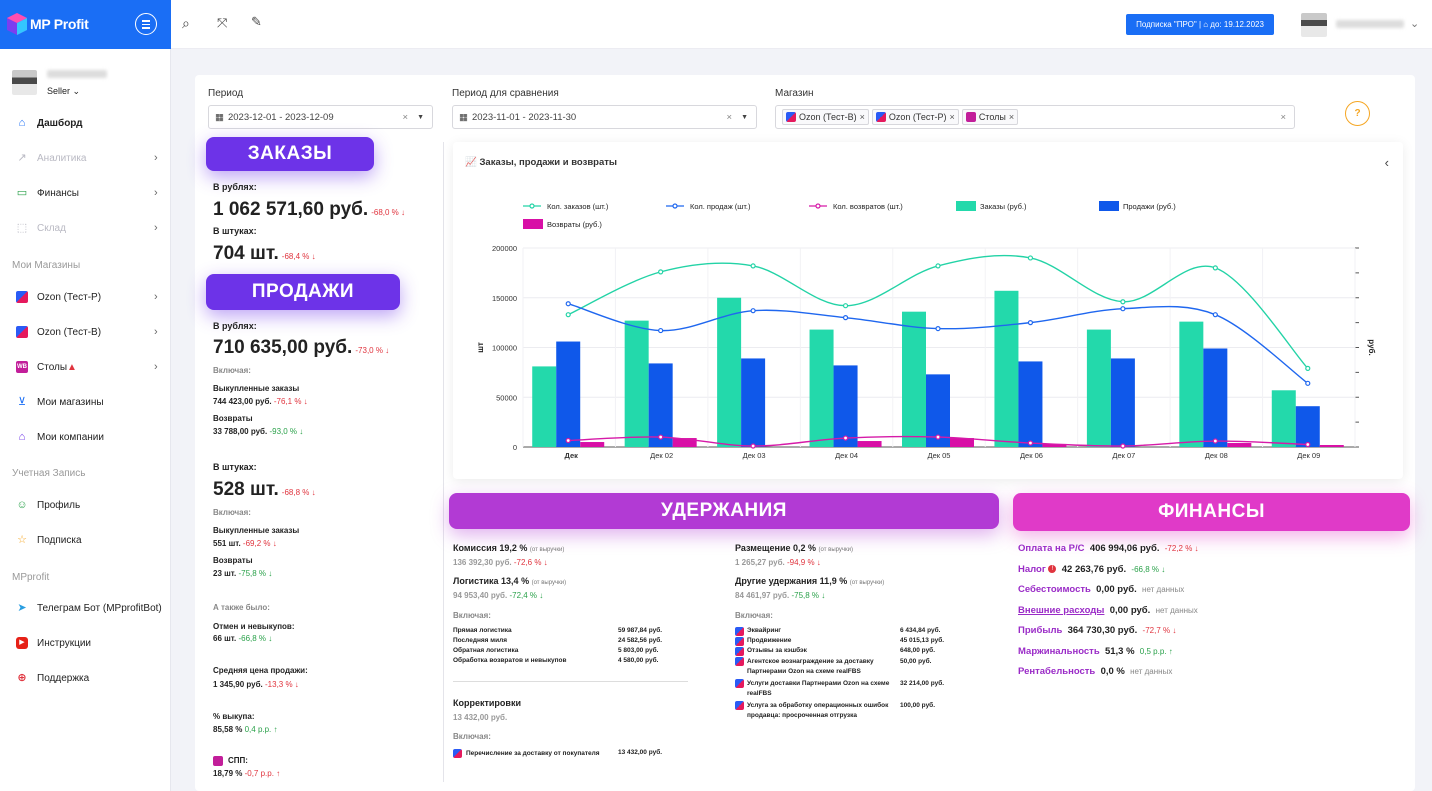 This screenshot has width=1432, height=791. Describe the element at coordinates (219, 117) in the screenshot. I see `calendar-icon: ▦` at that location.